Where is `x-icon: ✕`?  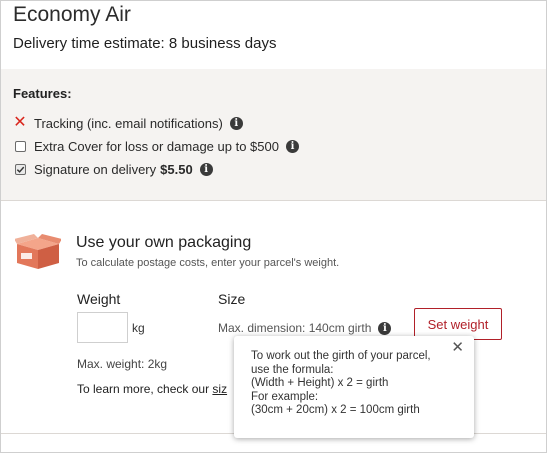
x-icon: ✕ is located at coordinates (20, 122).